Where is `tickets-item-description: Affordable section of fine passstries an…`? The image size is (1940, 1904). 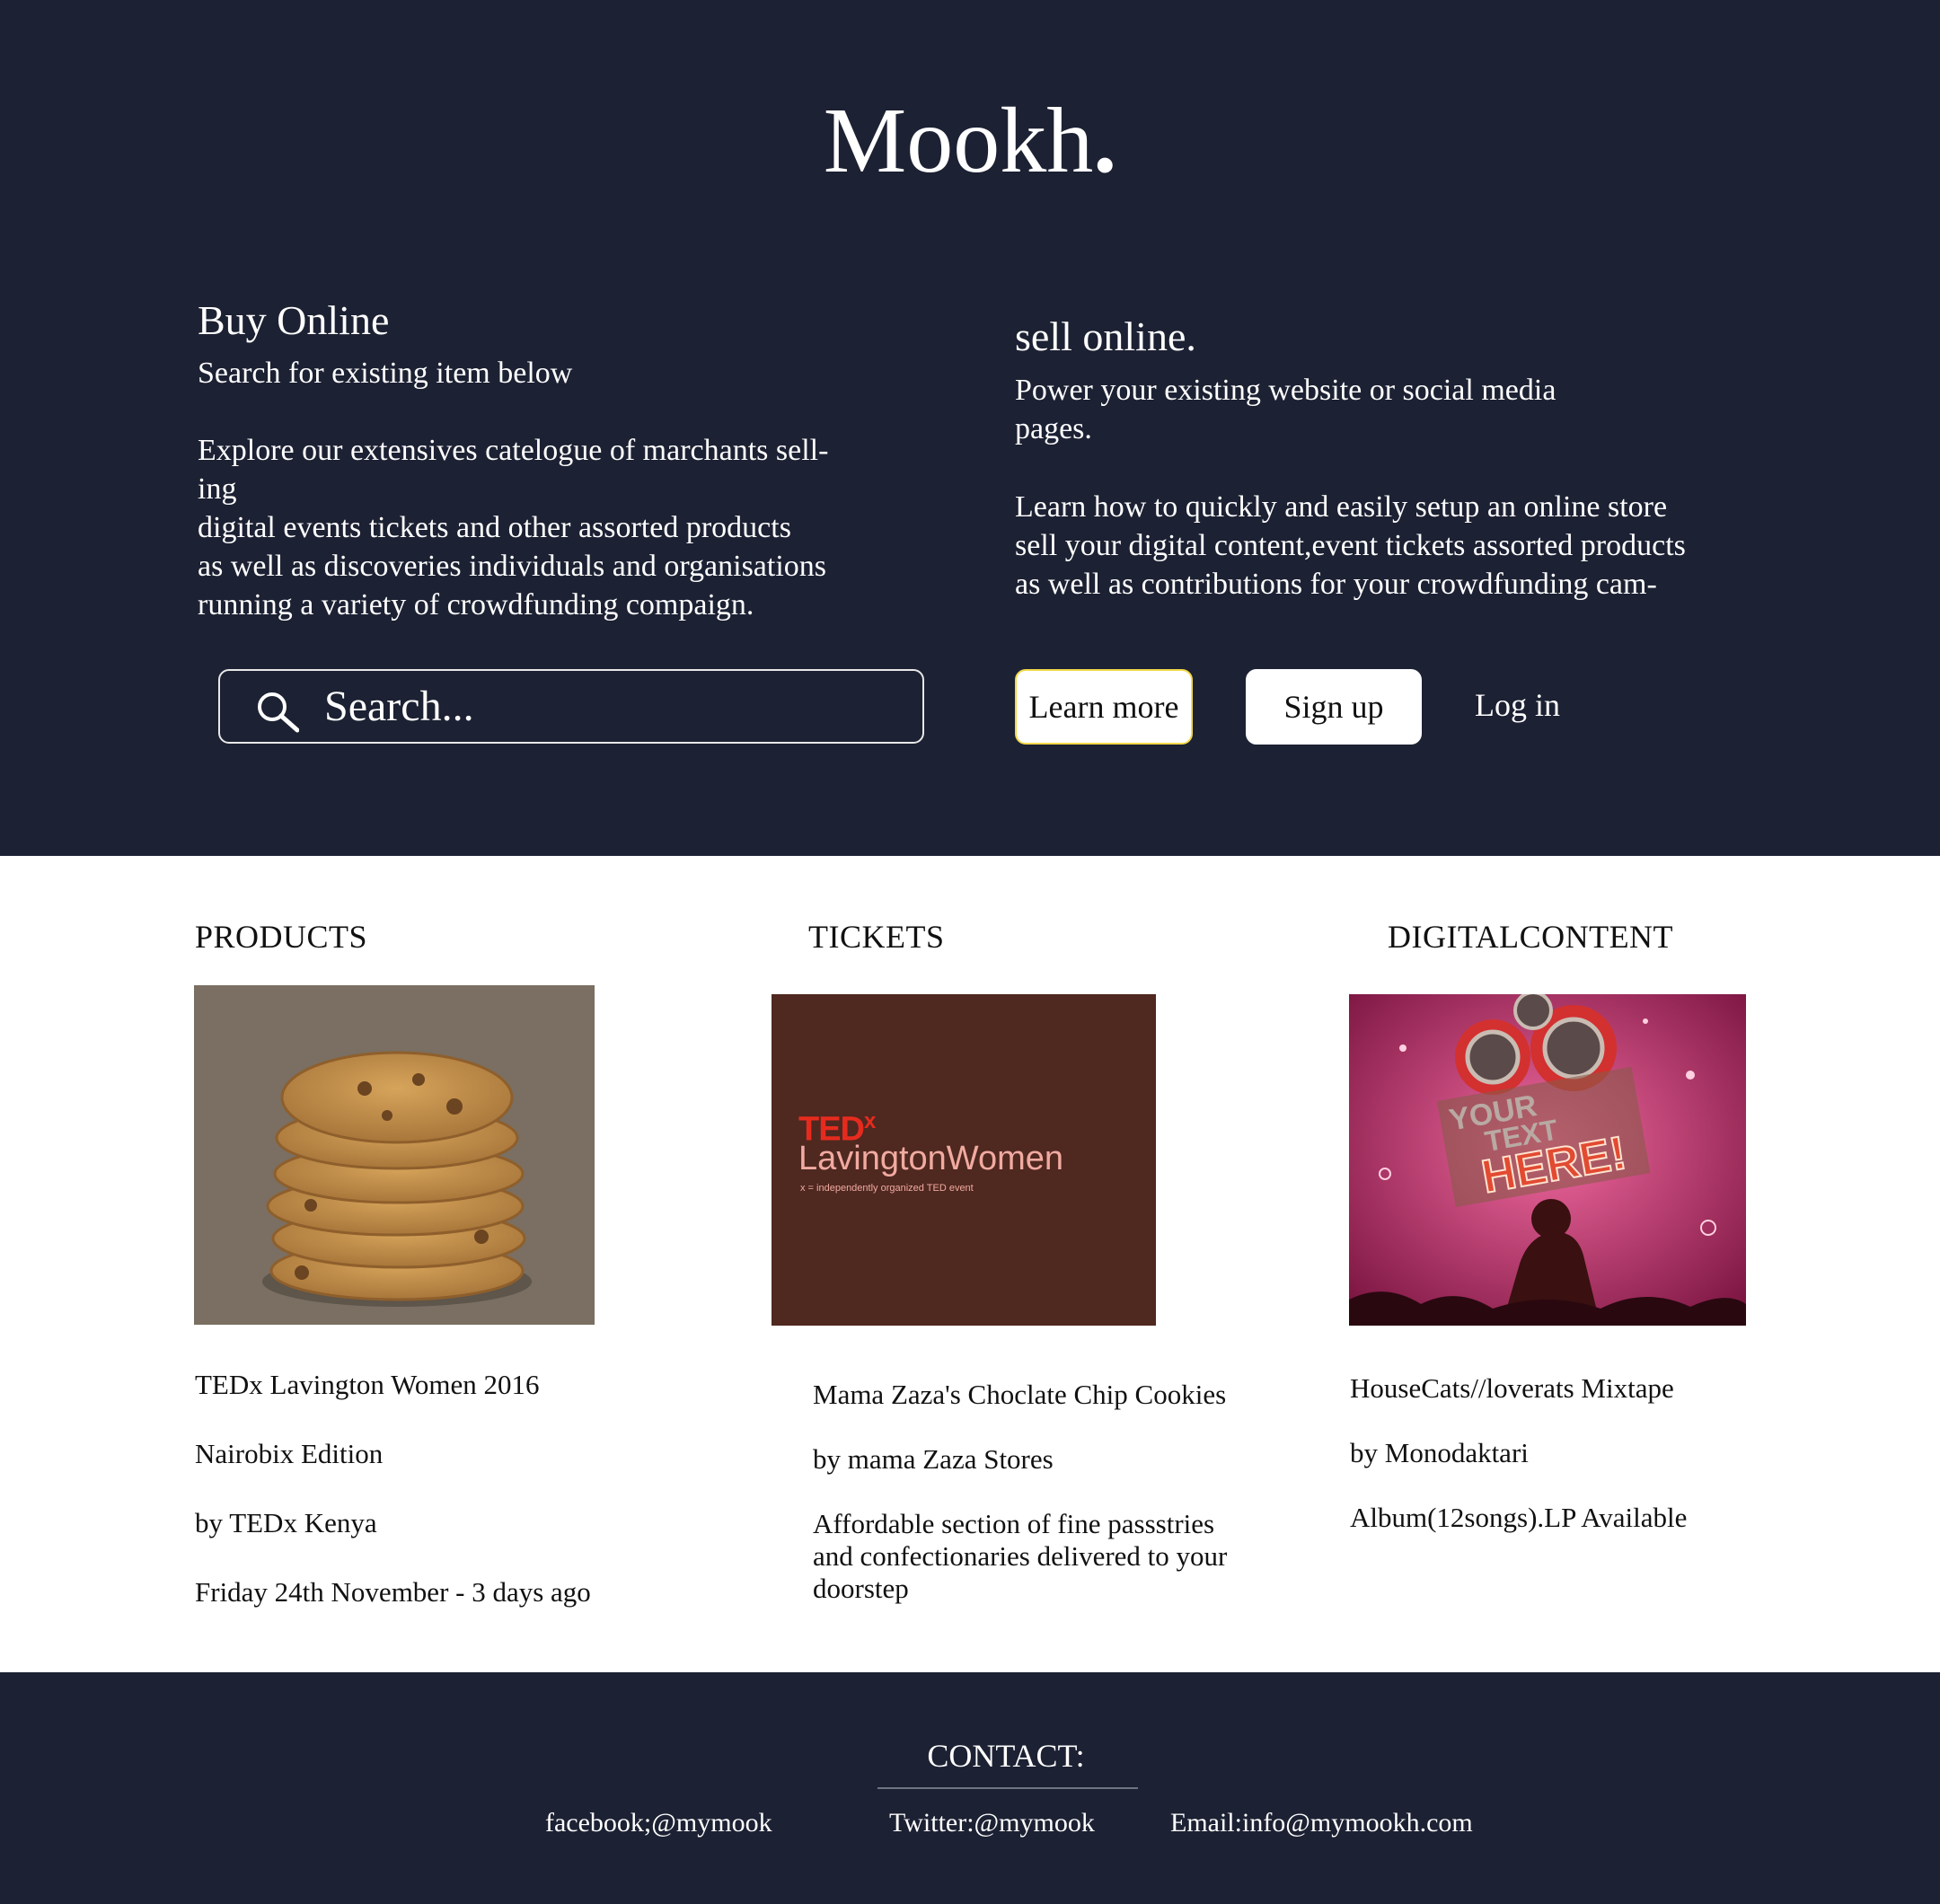 tickets-item-description: Affordable section of fine passstries an… is located at coordinates (1020, 1556).